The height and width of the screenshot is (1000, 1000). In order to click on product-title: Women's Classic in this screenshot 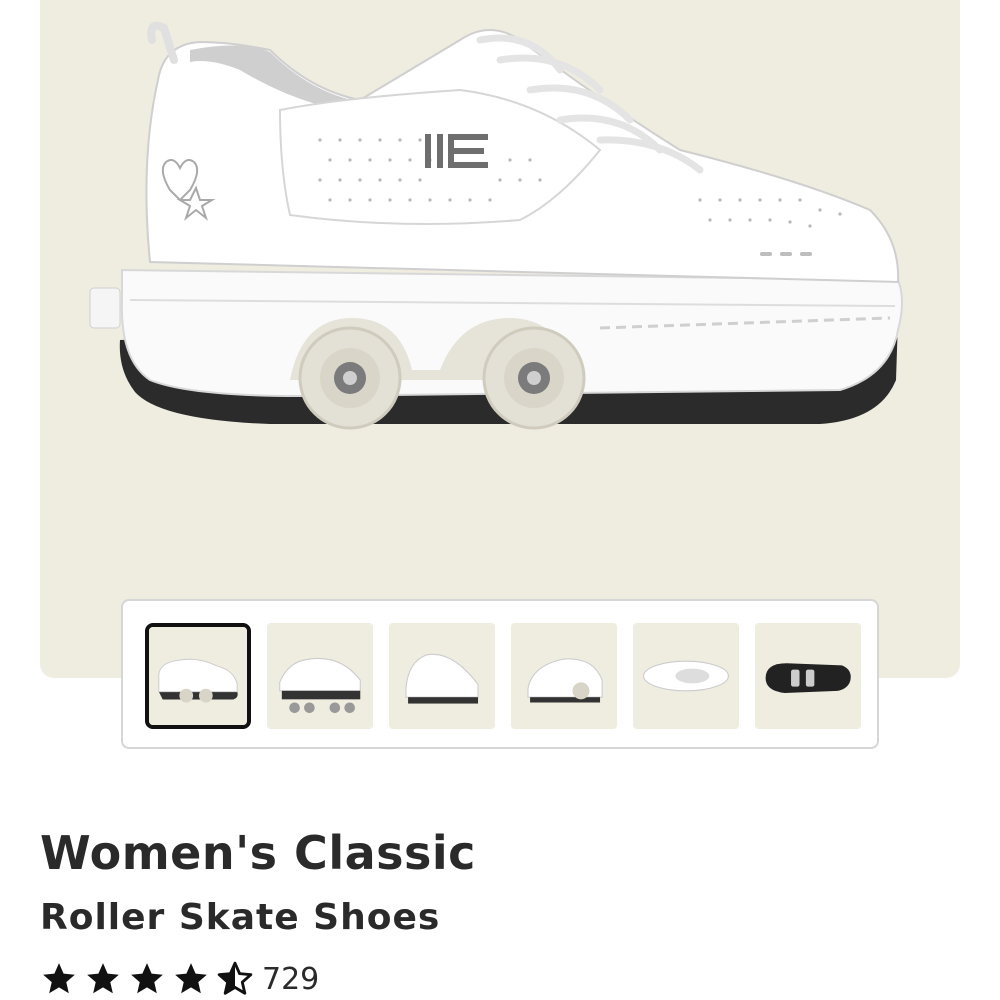, I will do `click(258, 853)`.